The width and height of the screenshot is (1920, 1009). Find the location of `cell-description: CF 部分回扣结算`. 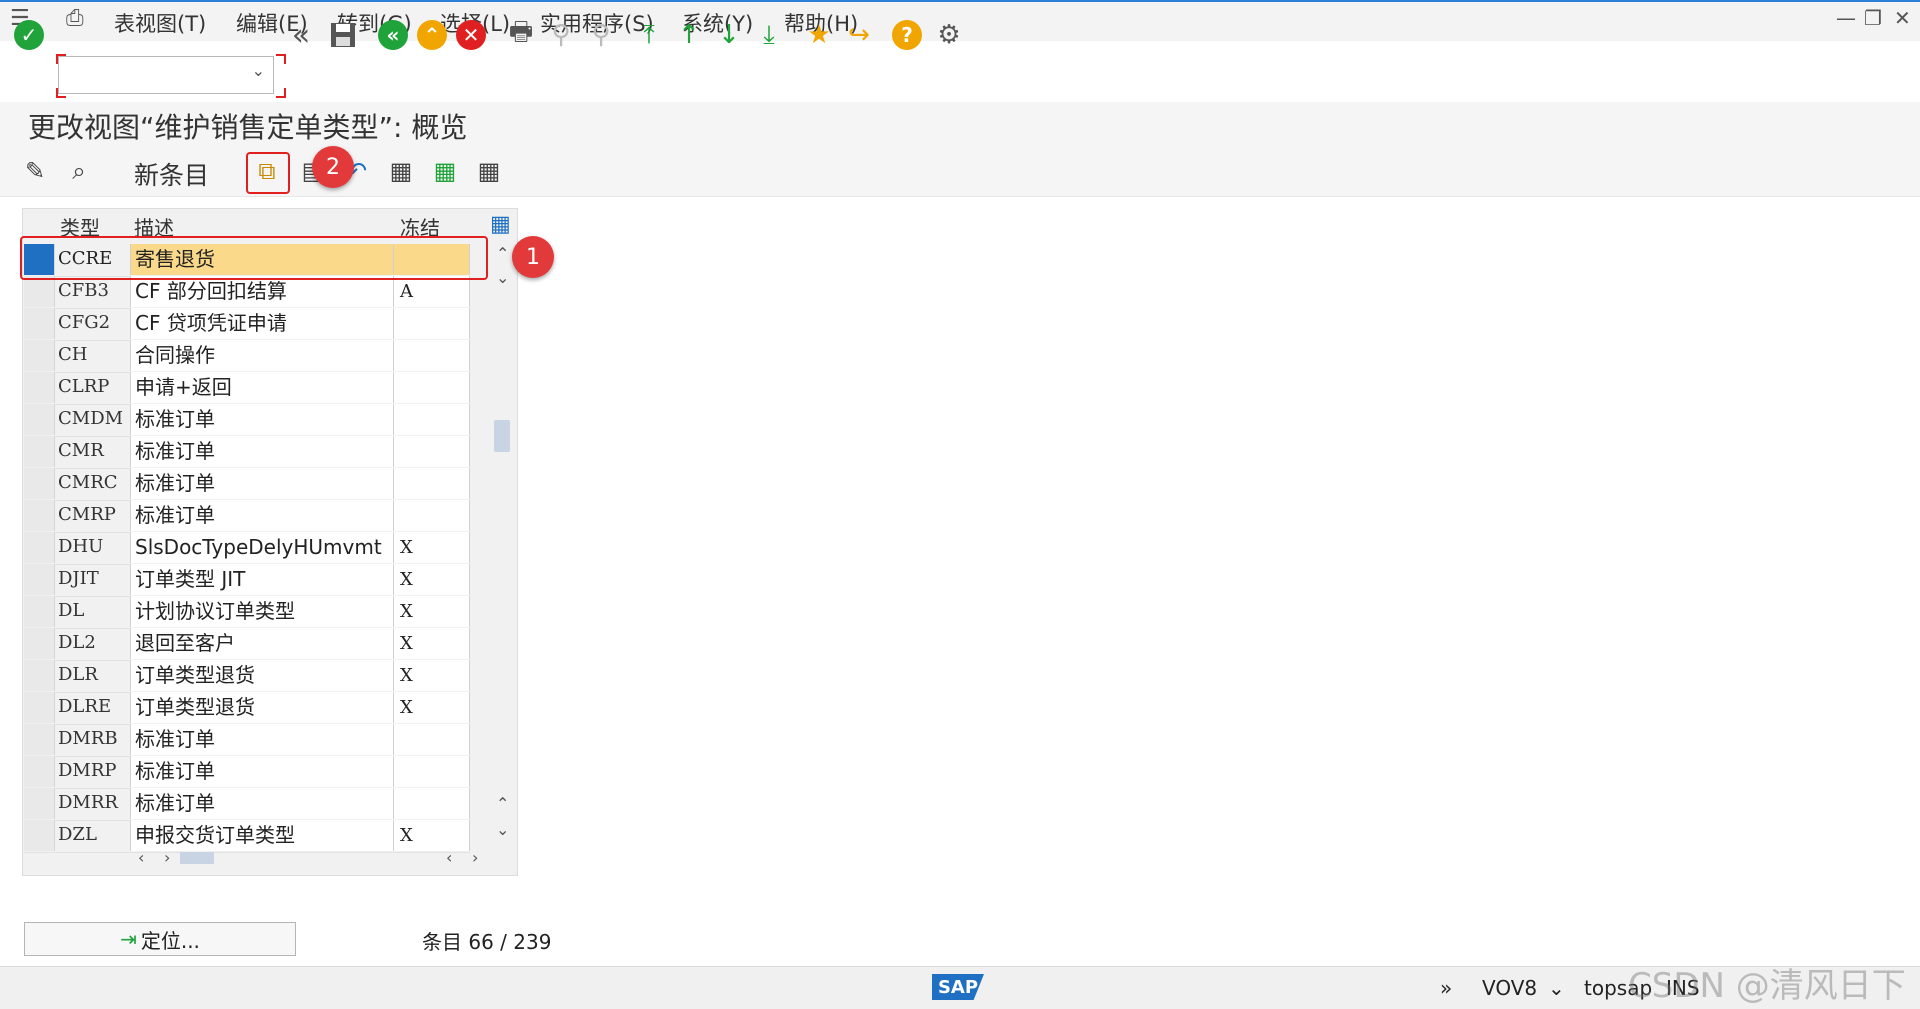

cell-description: CF 部分回扣结算 is located at coordinates (262, 291).